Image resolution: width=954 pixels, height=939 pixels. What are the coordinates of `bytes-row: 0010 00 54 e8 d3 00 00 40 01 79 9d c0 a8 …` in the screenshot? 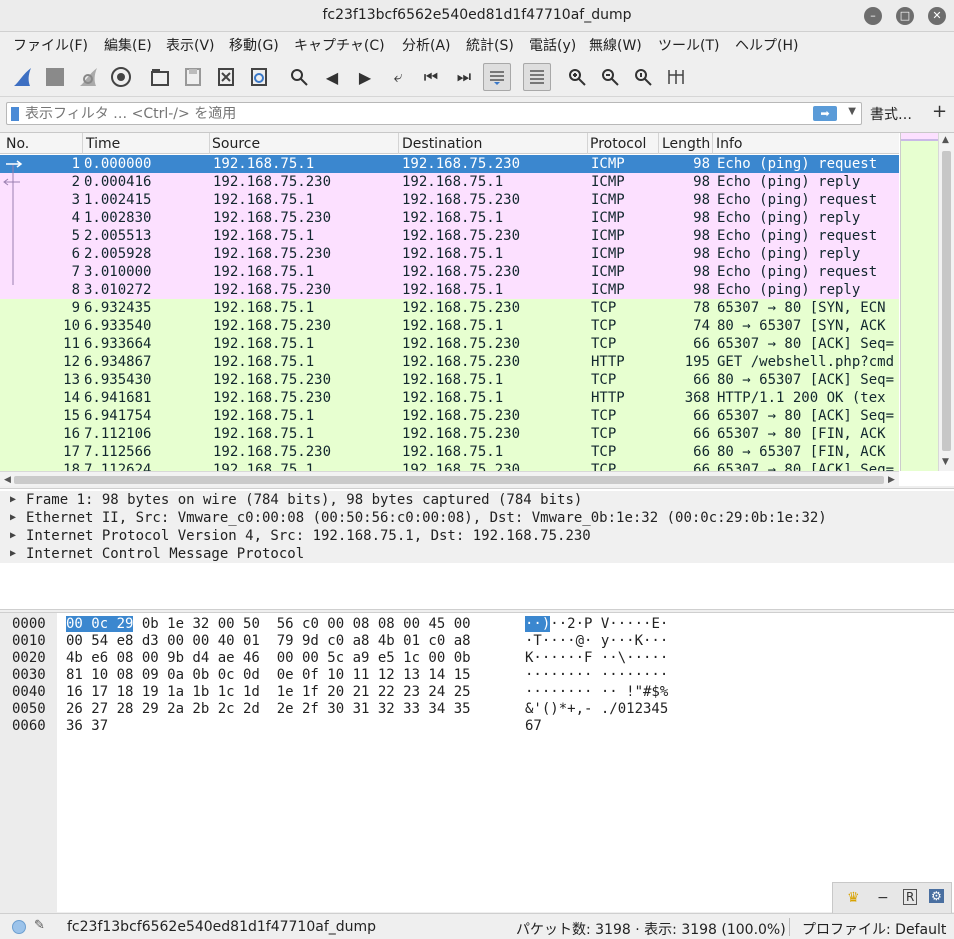 It's located at (477, 641).